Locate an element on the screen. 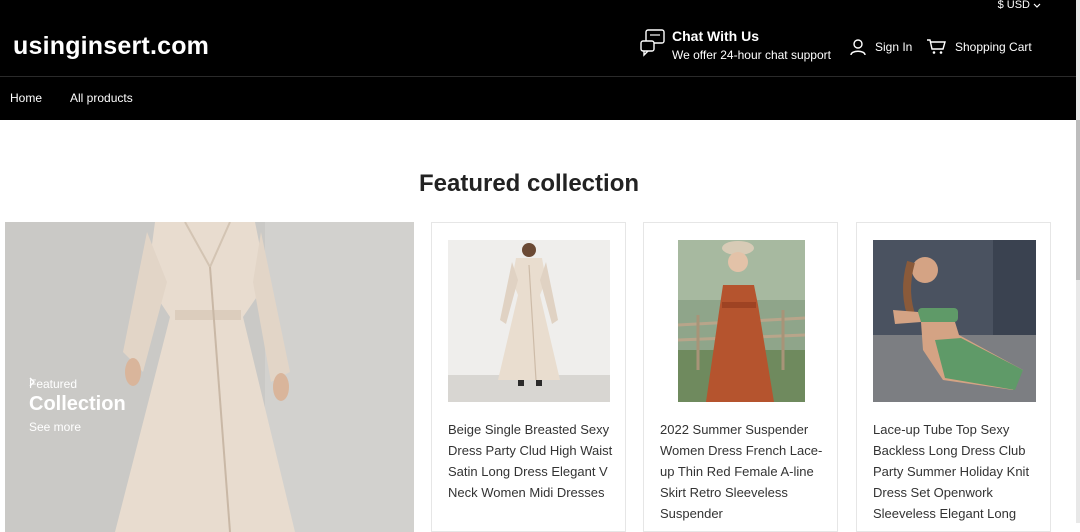  hero-text: Featured Collection See more is located at coordinates (77, 405).